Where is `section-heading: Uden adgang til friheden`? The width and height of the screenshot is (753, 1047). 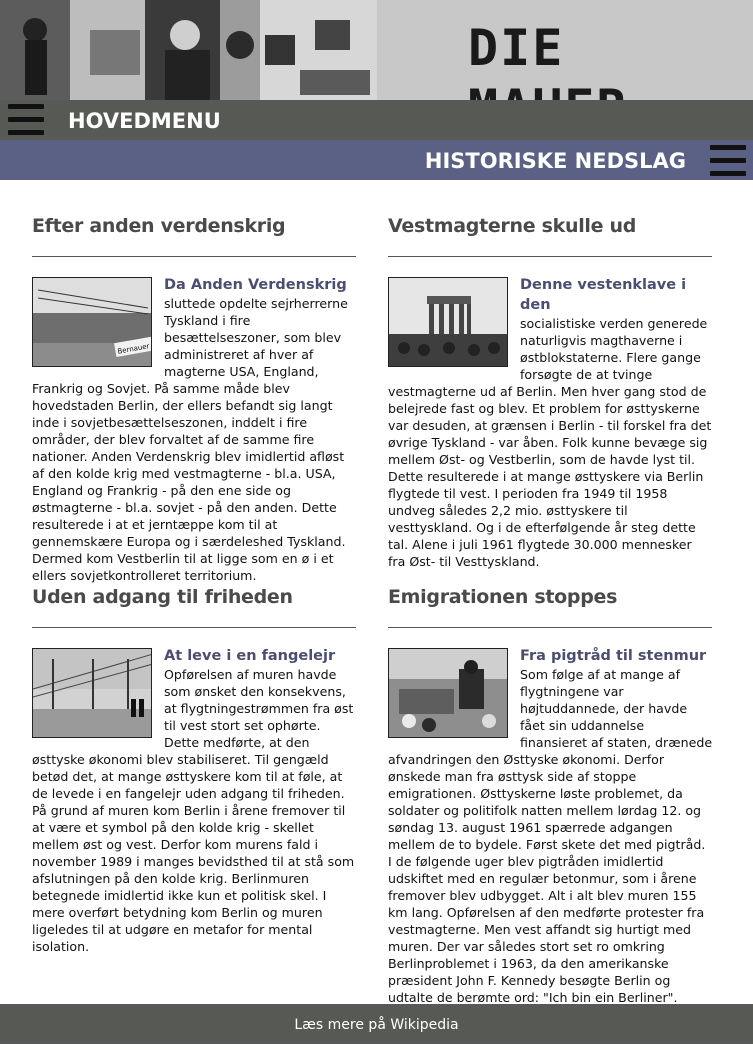
section-heading: Uden adgang til friheden is located at coordinates (162, 597).